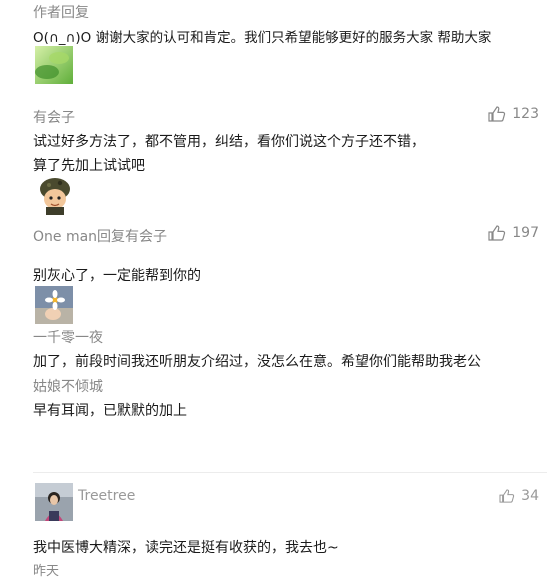 The height and width of the screenshot is (578, 547). I want to click on comment-author: 姑娘不倾城, so click(68, 386).